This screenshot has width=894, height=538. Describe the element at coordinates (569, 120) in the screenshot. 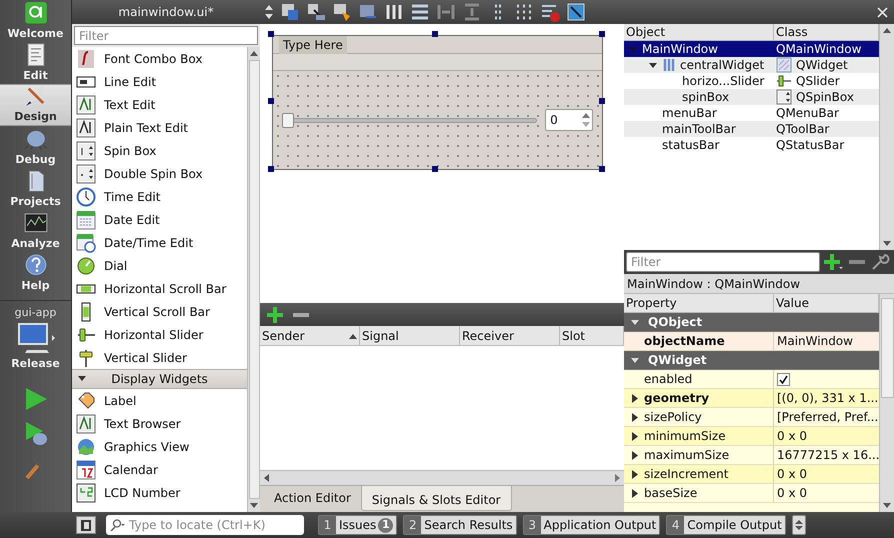

I see `spin-box: 0` at that location.